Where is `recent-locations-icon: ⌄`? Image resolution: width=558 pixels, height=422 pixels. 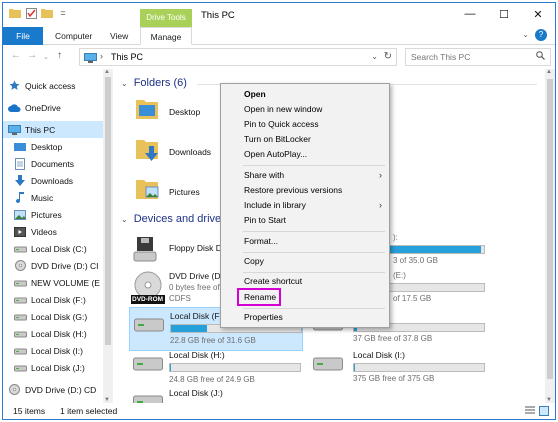 recent-locations-icon: ⌄ is located at coordinates (46, 57).